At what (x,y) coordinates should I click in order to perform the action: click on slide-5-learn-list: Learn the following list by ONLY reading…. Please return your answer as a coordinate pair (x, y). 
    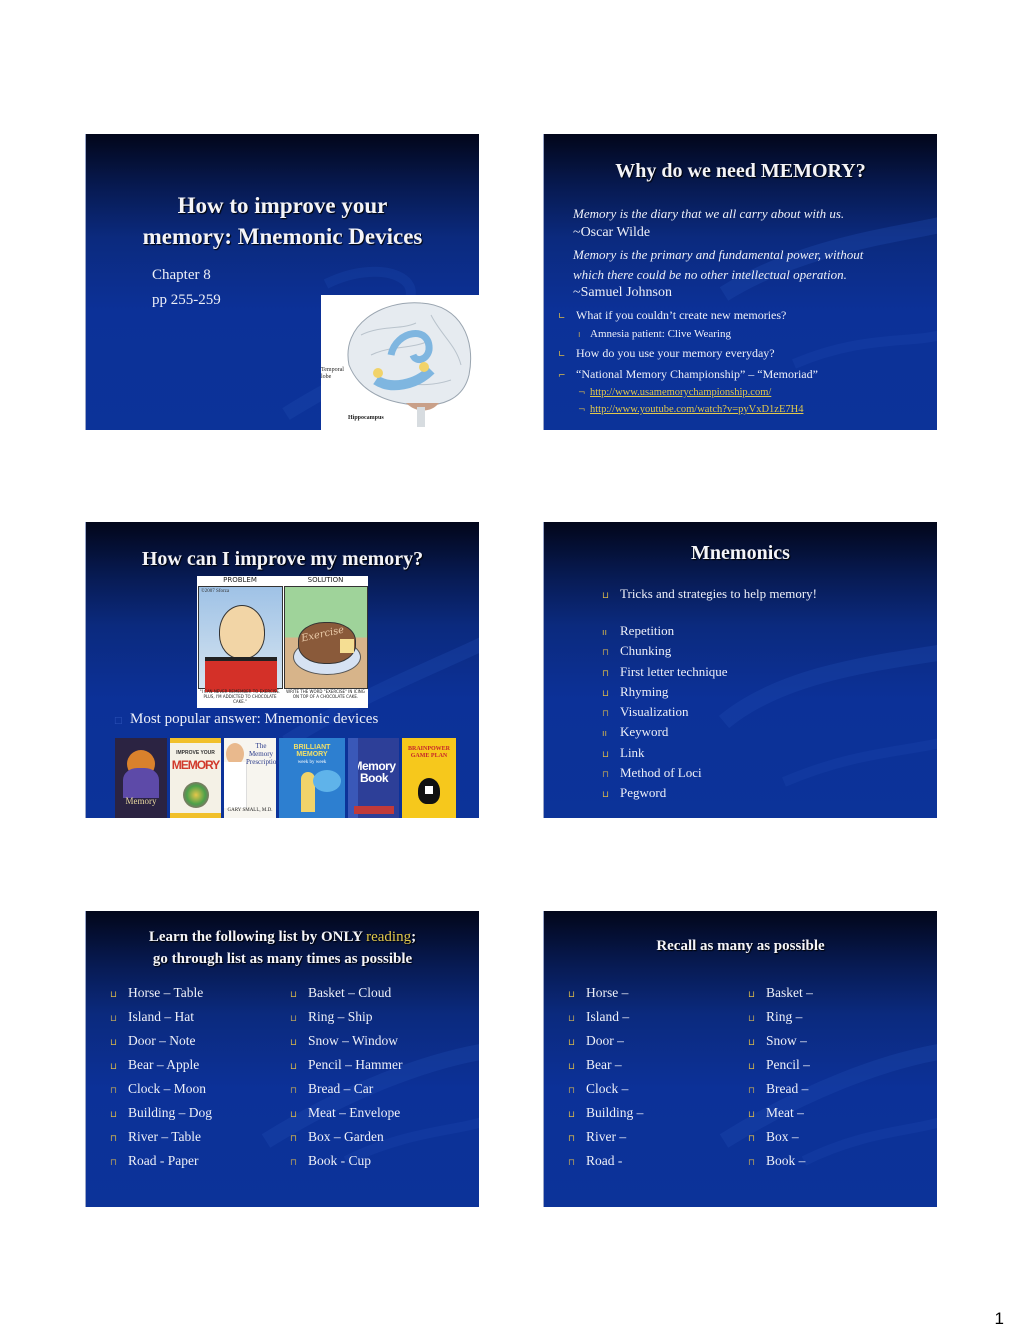
    Looking at the image, I should click on (282, 1059).